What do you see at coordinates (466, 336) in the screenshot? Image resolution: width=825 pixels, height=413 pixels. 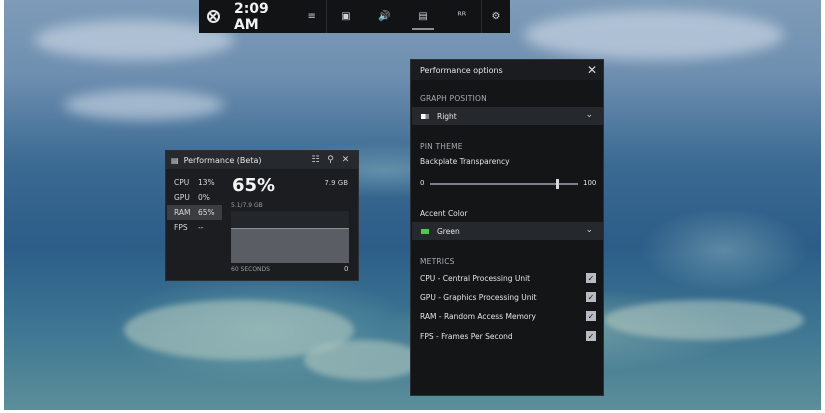 I see `metric-option-label: FPS - Frames Per Second` at bounding box center [466, 336].